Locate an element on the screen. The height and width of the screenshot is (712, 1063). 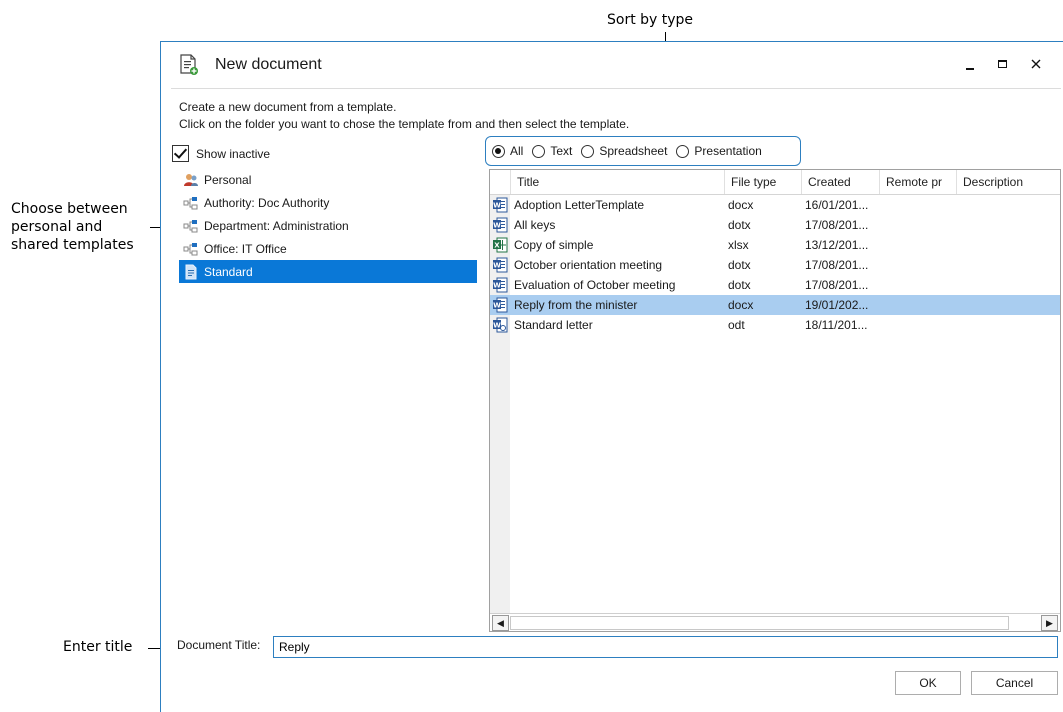
enter-title-annotation: Enter title is located at coordinates (98, 647).